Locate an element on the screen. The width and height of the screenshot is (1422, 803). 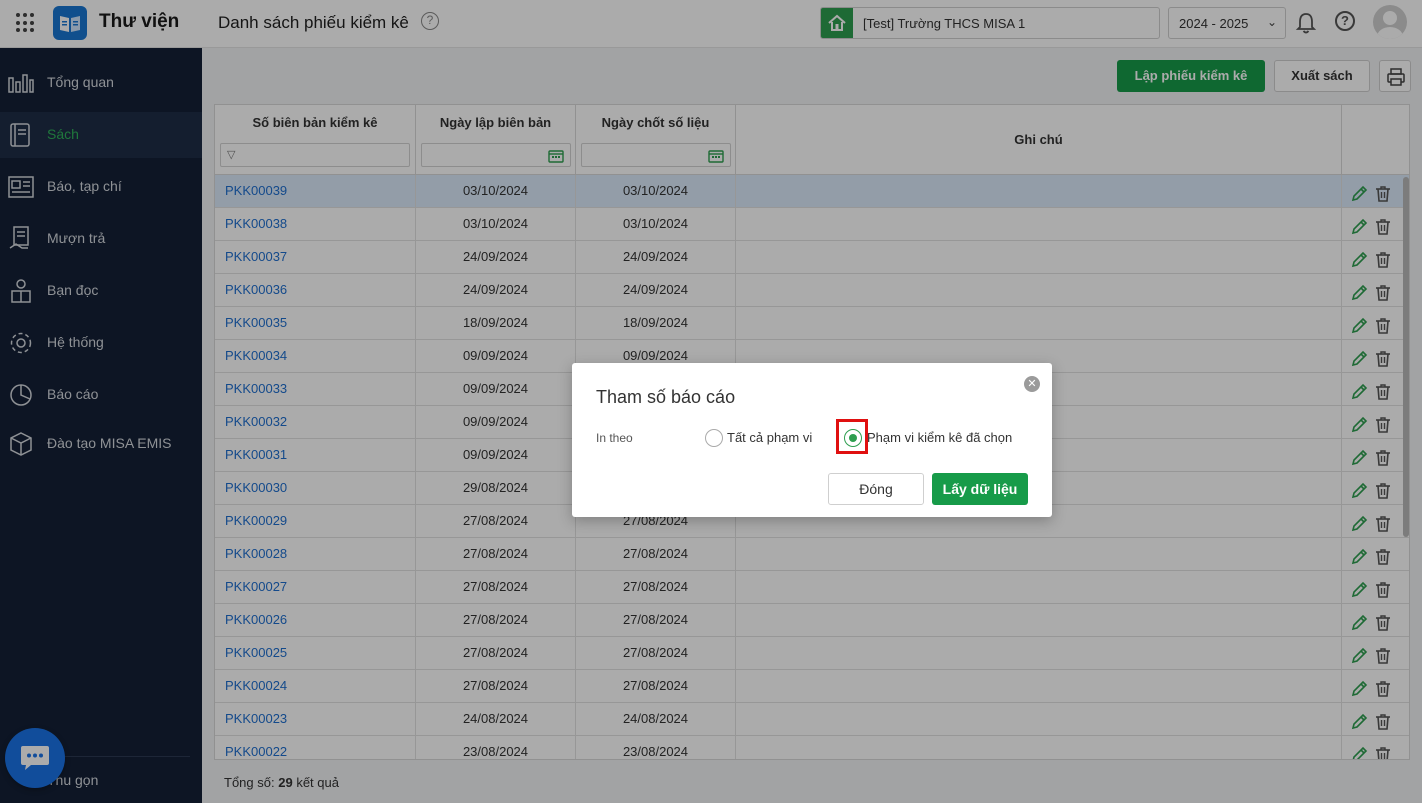
get-data-button: Lấy dữ liệu is located at coordinates (980, 489).